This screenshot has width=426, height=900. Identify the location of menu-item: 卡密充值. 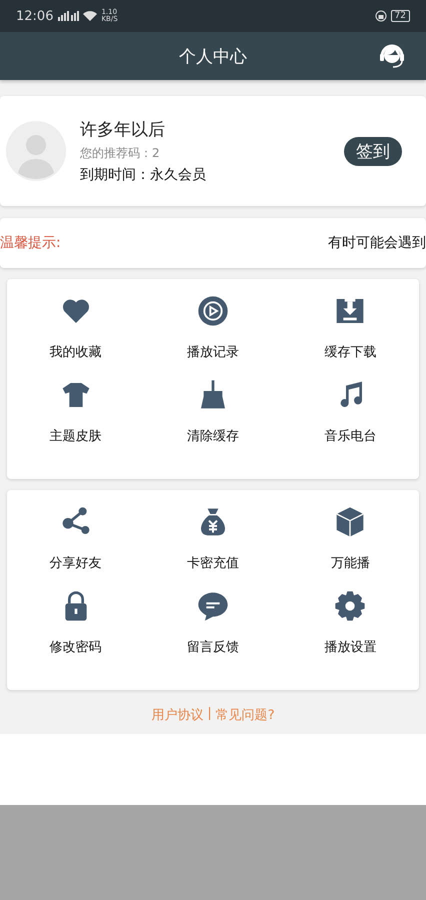
(213, 539).